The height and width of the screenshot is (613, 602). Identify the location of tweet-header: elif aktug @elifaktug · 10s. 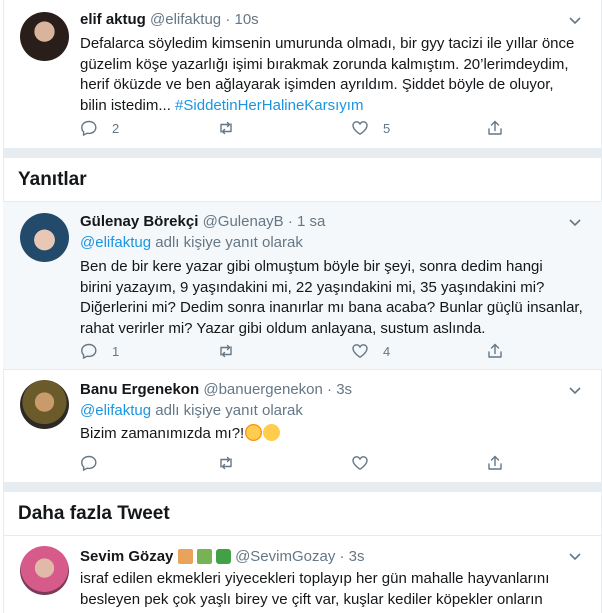
(169, 20).